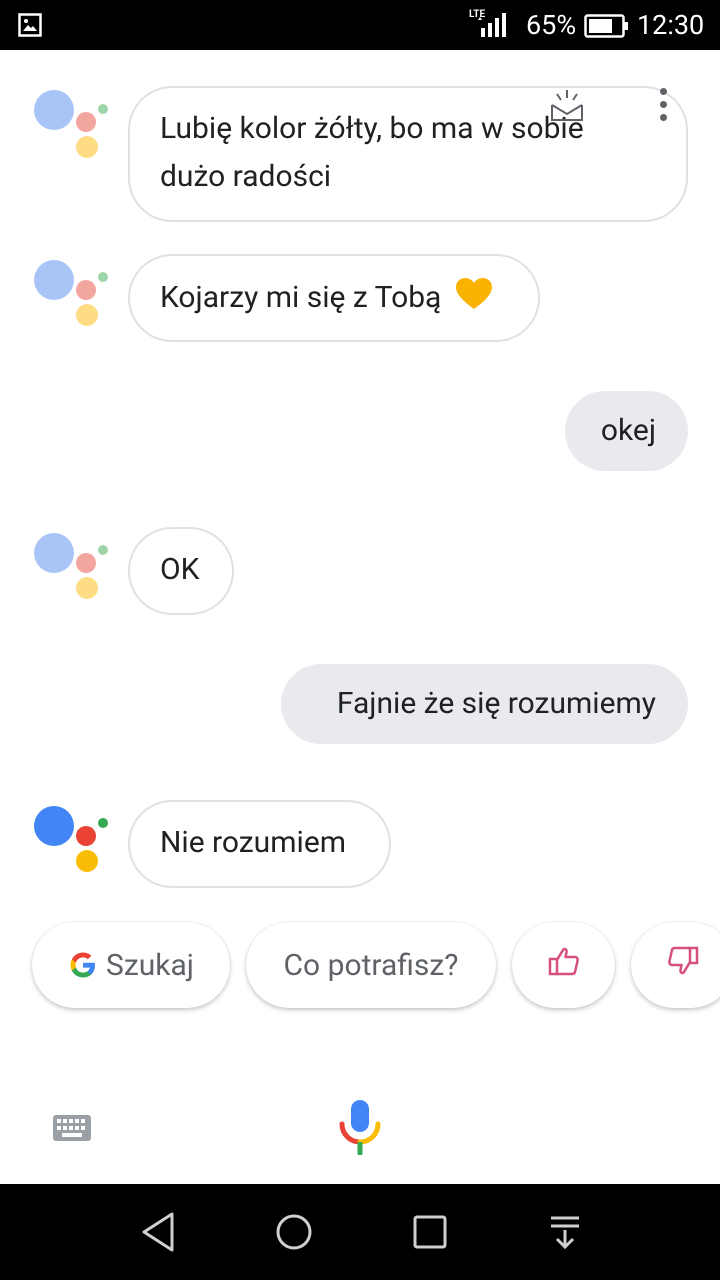  I want to click on capabilities-chip-label: Co potrafisz?, so click(371, 965).